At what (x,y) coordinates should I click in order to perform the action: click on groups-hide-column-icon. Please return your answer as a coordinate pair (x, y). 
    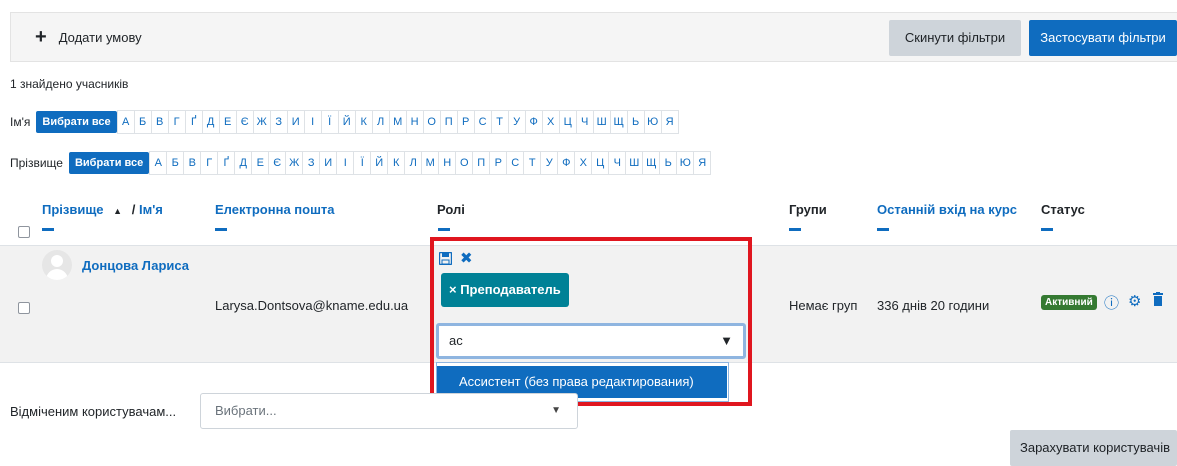
    Looking at the image, I should click on (795, 229).